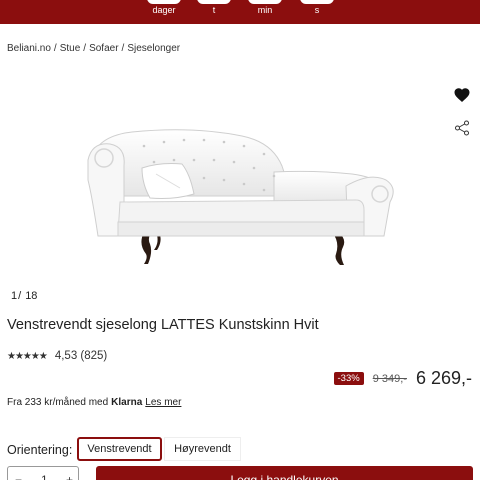 This screenshot has height=480, width=480. What do you see at coordinates (70, 48) in the screenshot?
I see `breadcrumb-stue: Stue` at bounding box center [70, 48].